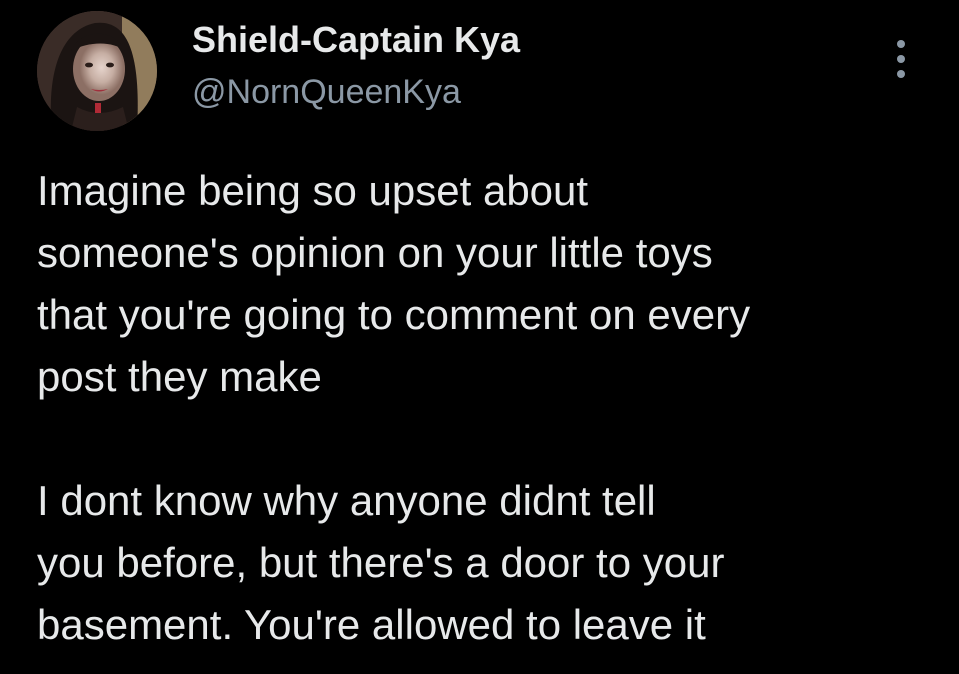  I want to click on more-options-button, so click(901, 59).